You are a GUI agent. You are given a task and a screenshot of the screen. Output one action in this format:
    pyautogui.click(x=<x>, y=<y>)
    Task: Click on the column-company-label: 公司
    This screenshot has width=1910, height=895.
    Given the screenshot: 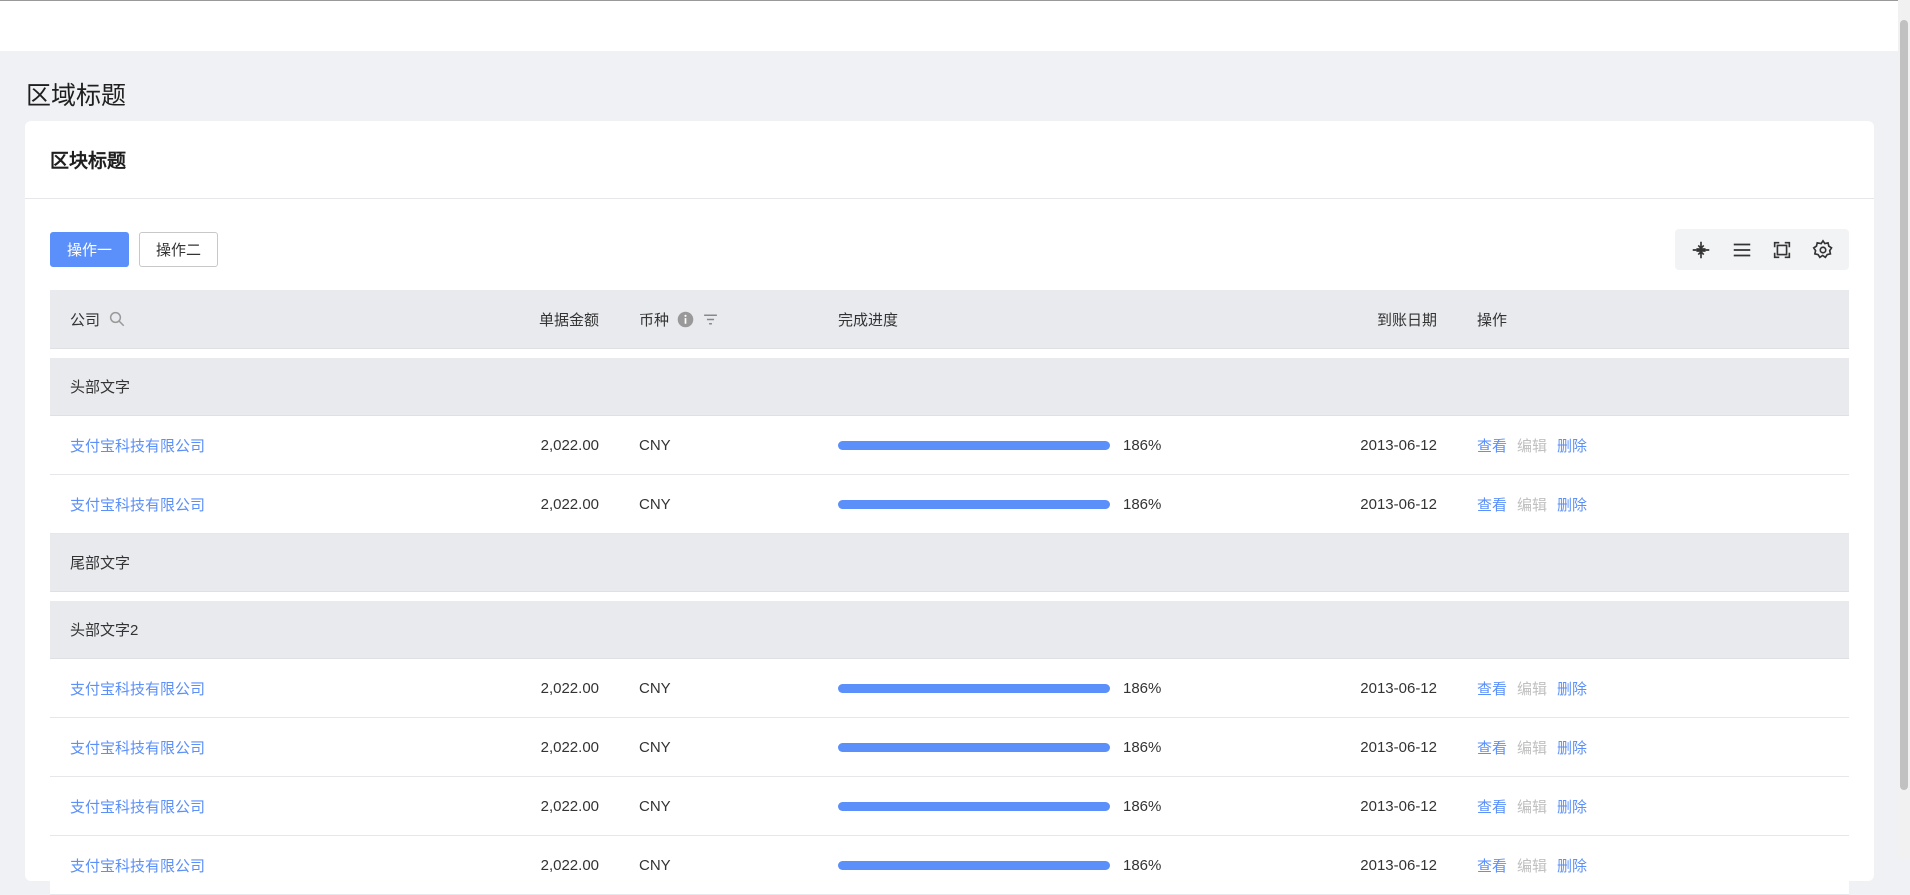 What is the action you would take?
    pyautogui.click(x=85, y=320)
    